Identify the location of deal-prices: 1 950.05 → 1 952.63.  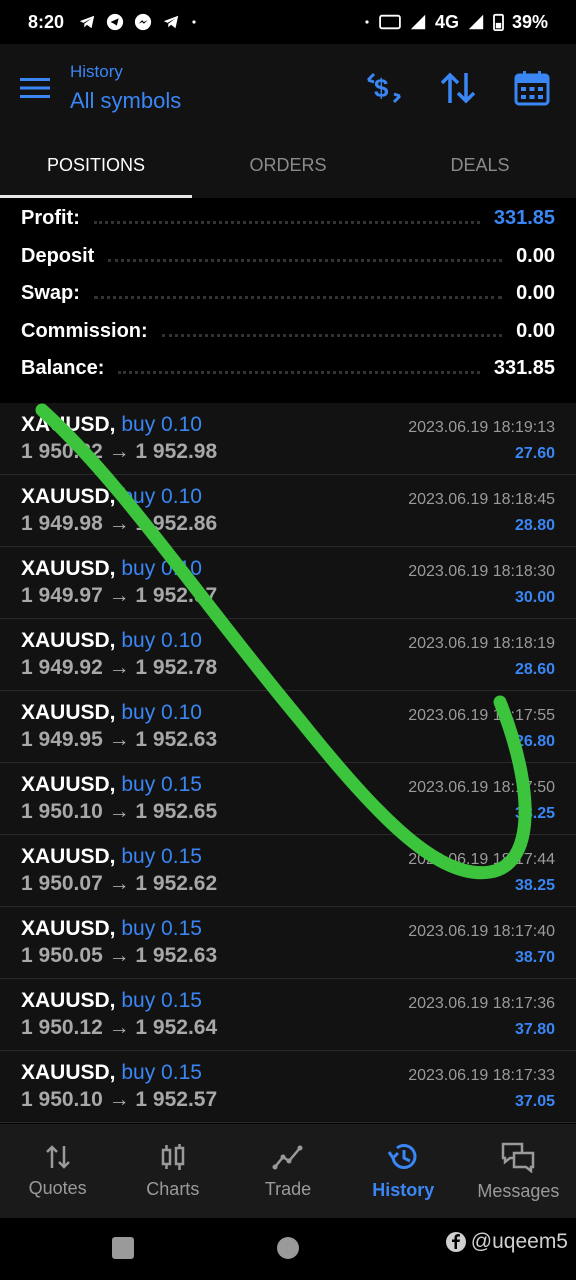
(119, 955).